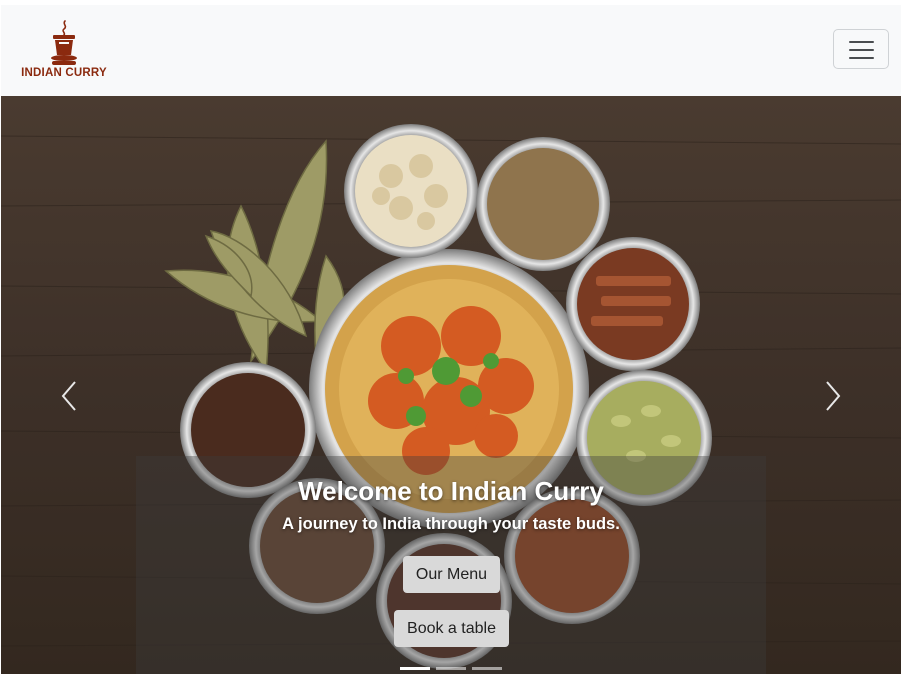 The image size is (903, 674). Describe the element at coordinates (451, 628) in the screenshot. I see `book-table-button: Book a table` at that location.